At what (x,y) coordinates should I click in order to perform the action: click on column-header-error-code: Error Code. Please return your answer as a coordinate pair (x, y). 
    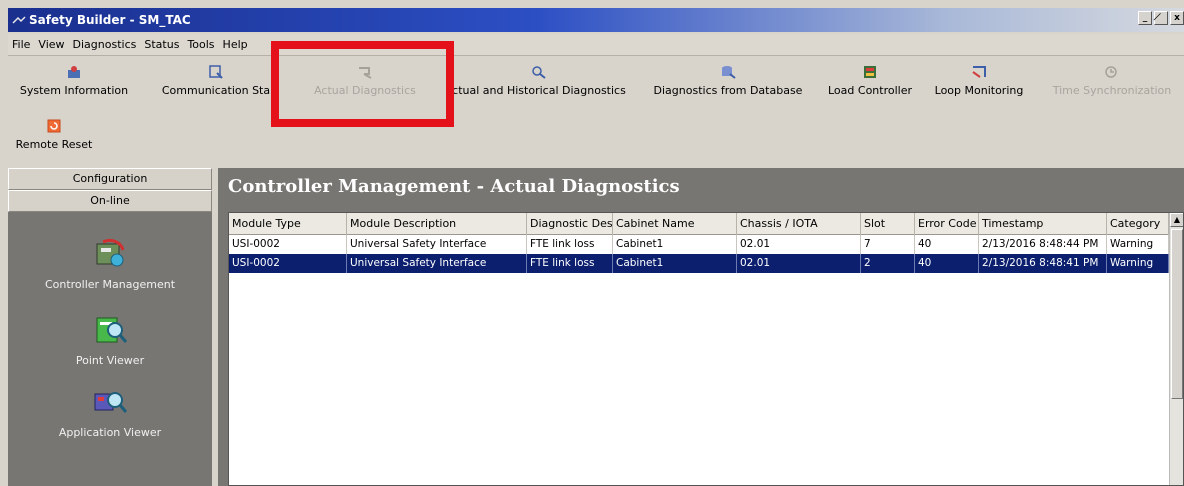
    Looking at the image, I should click on (947, 224).